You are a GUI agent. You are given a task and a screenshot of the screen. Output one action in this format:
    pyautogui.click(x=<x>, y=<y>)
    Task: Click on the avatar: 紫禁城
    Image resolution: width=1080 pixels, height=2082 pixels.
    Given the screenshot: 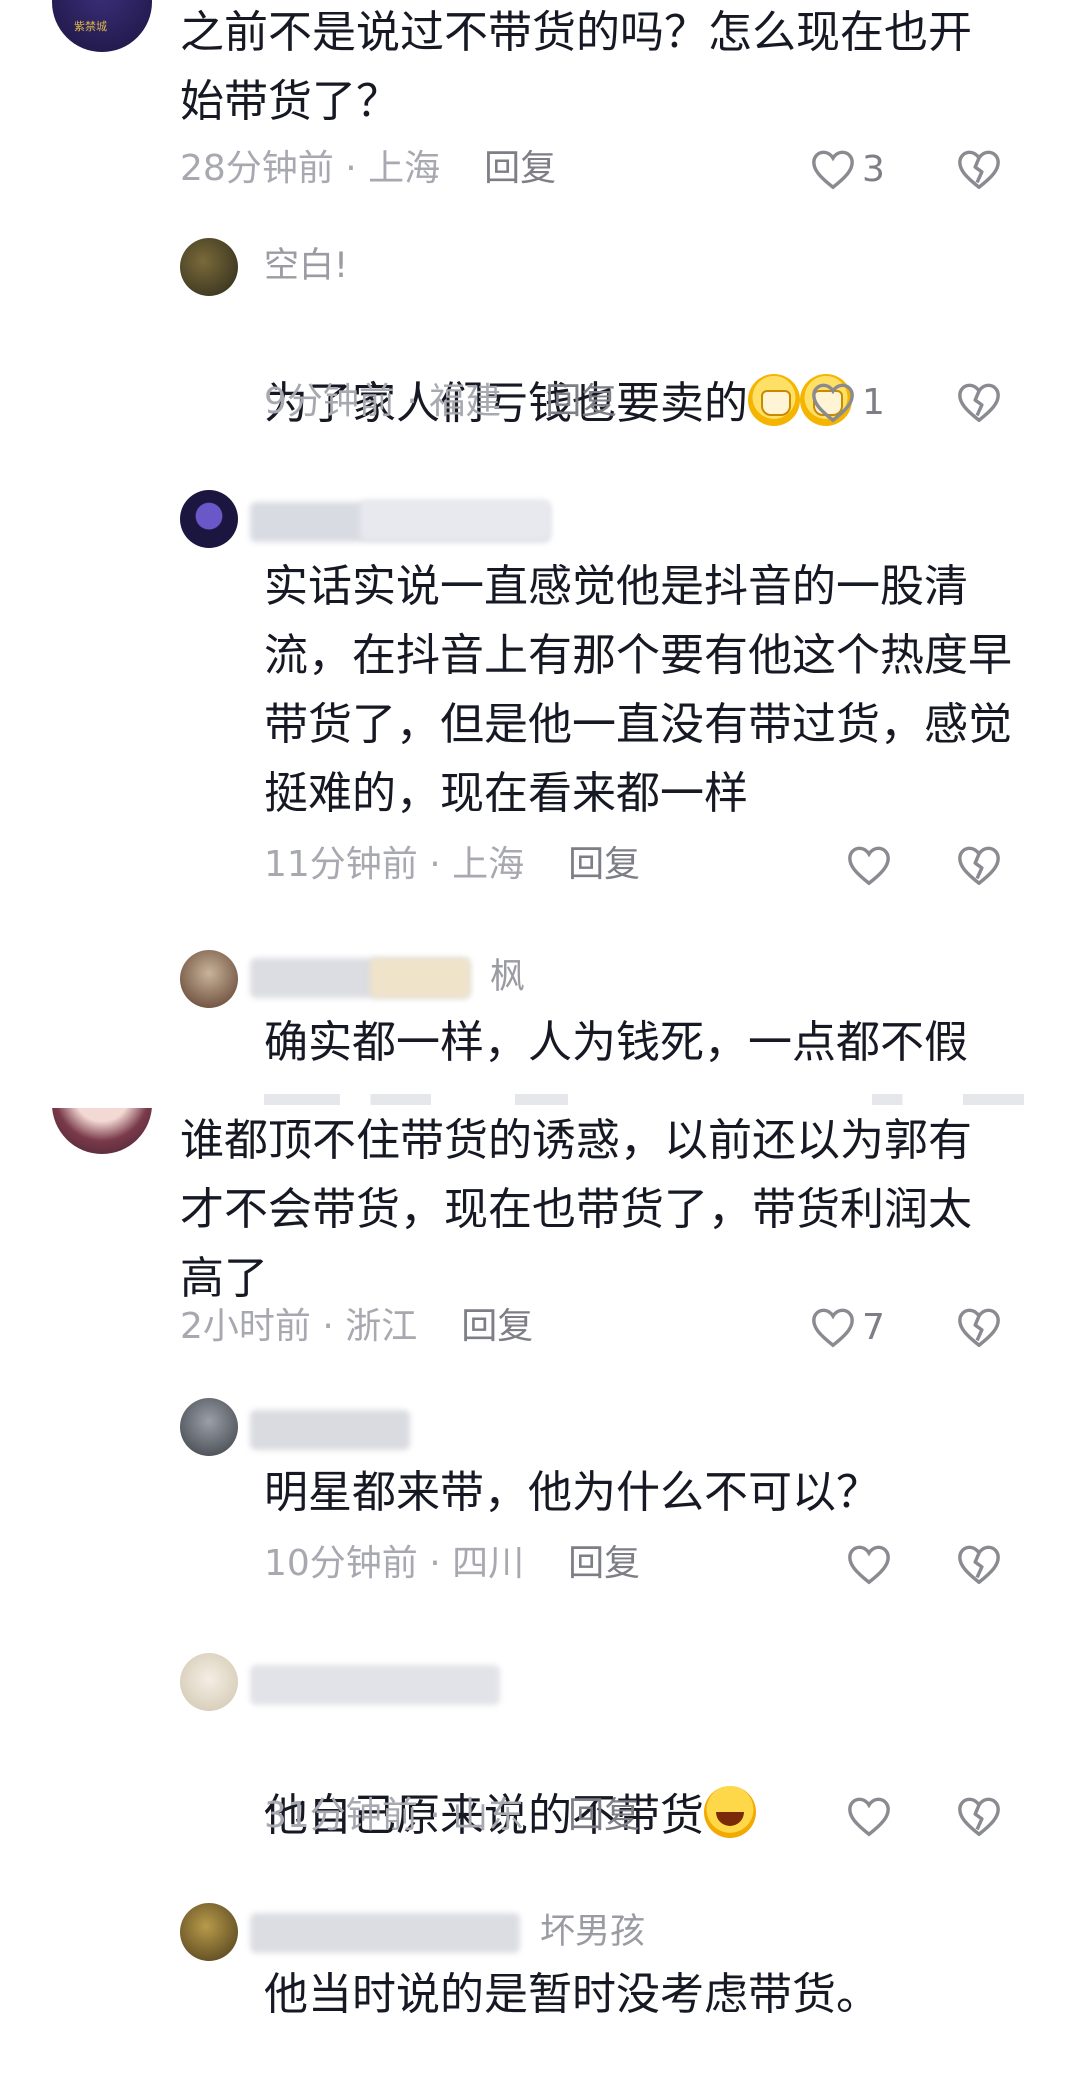 What is the action you would take?
    pyautogui.click(x=102, y=26)
    